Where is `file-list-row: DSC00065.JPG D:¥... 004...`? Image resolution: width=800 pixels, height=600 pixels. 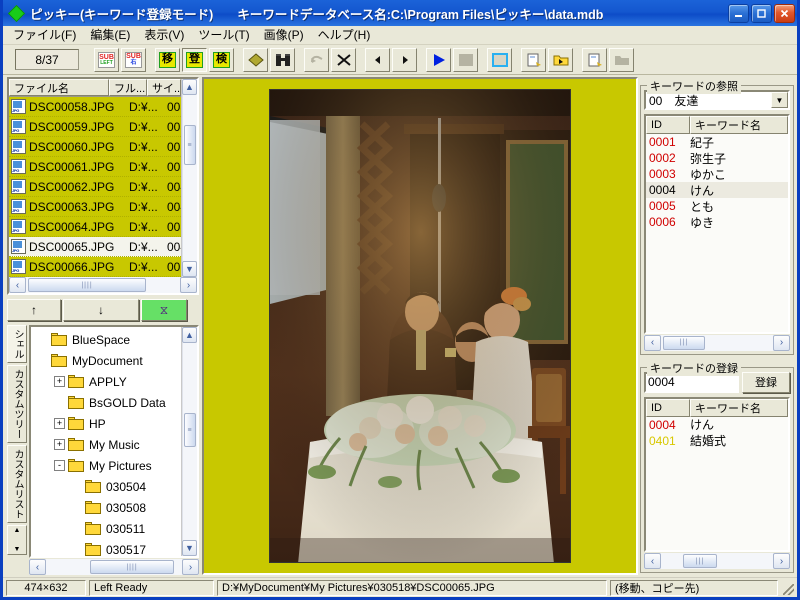
file-list-row: DSC00065.JPG D:¥... 004... is located at coordinates (95, 247).